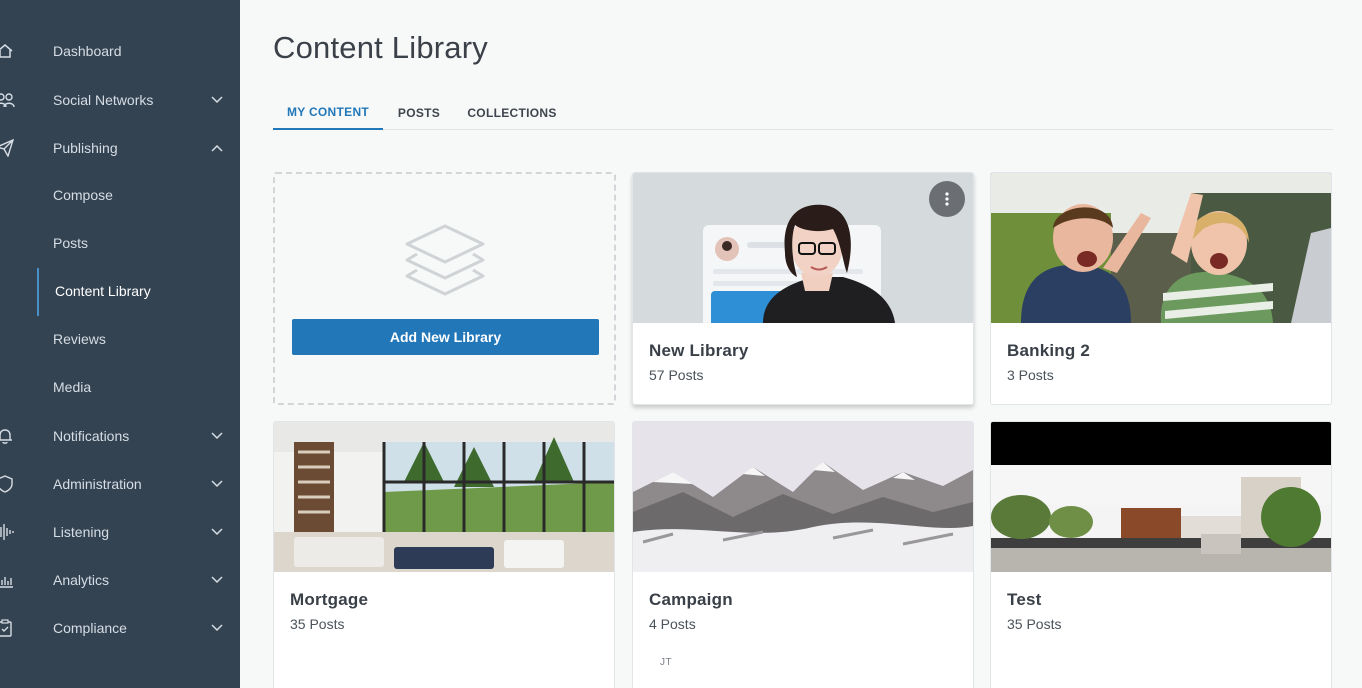 The height and width of the screenshot is (688, 1362). Describe the element at coordinates (85, 148) in the screenshot. I see `sidebar-item-label: Publishing` at that location.